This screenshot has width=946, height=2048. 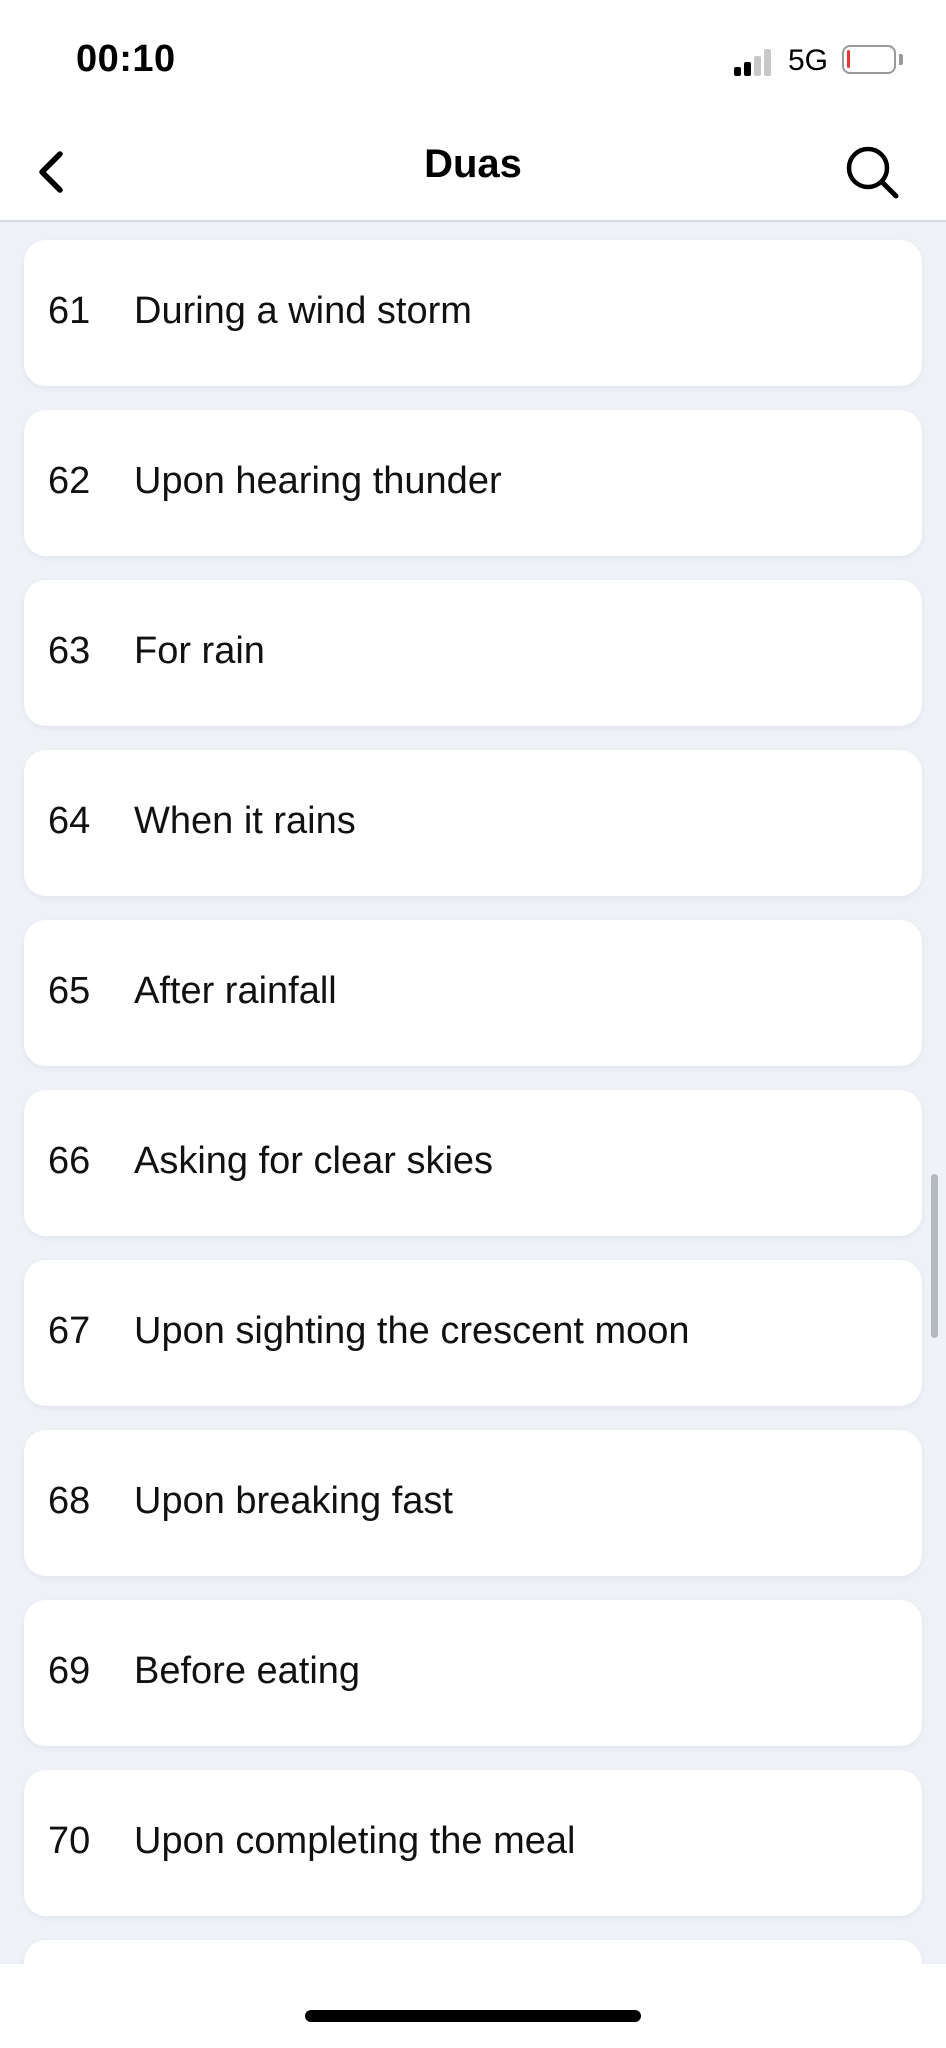 I want to click on dua-number: 70, so click(x=69, y=1841).